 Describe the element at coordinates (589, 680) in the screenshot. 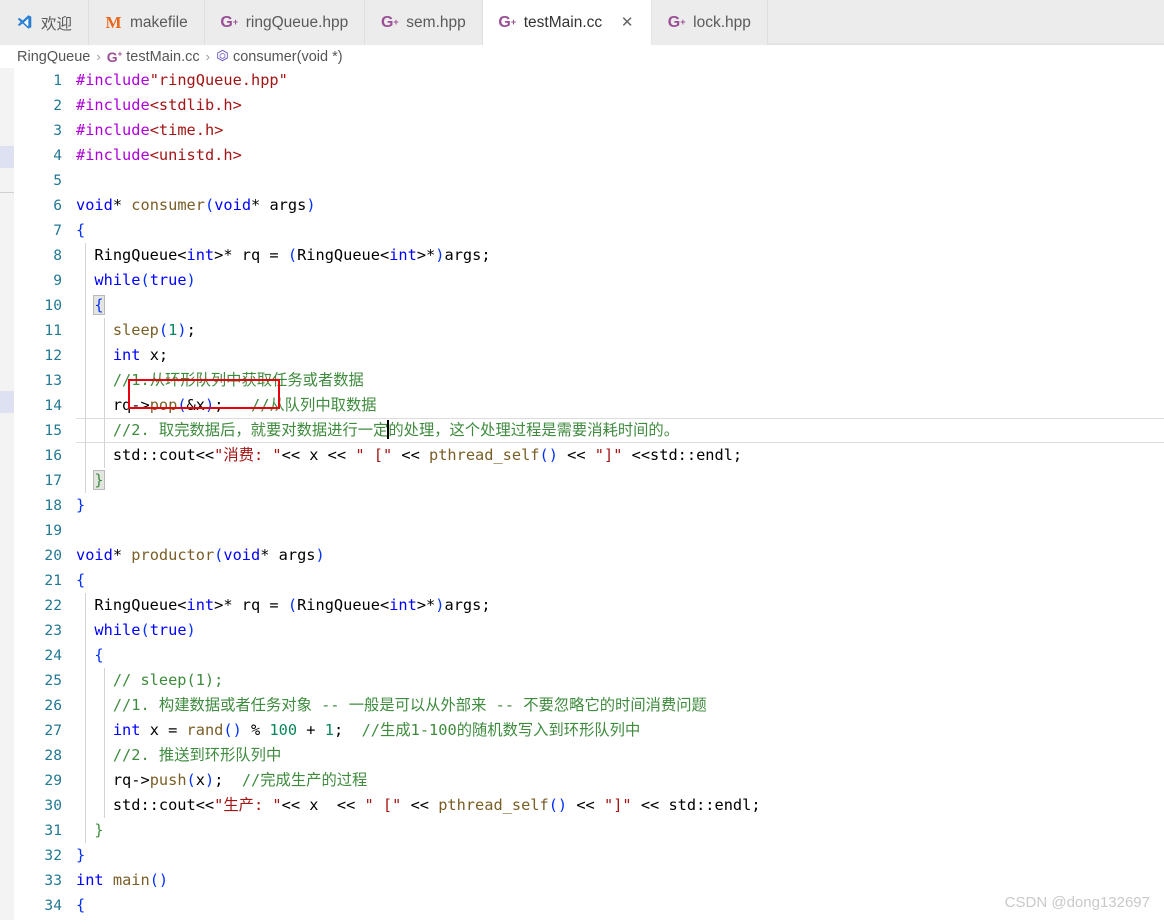

I see `code-line: 25 // sleep(1);` at that location.